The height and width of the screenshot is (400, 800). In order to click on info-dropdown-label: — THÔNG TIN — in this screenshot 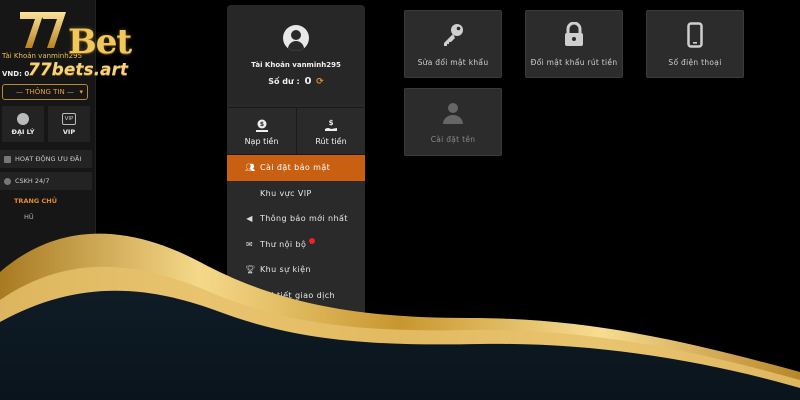, I will do `click(45, 92)`.